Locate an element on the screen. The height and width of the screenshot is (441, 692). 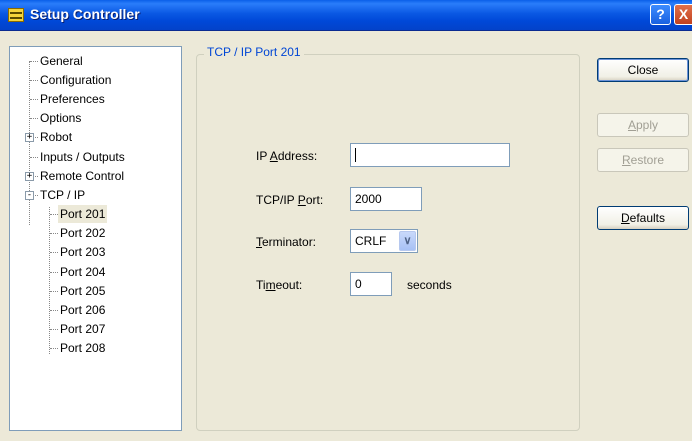
text-caret is located at coordinates (355, 155).